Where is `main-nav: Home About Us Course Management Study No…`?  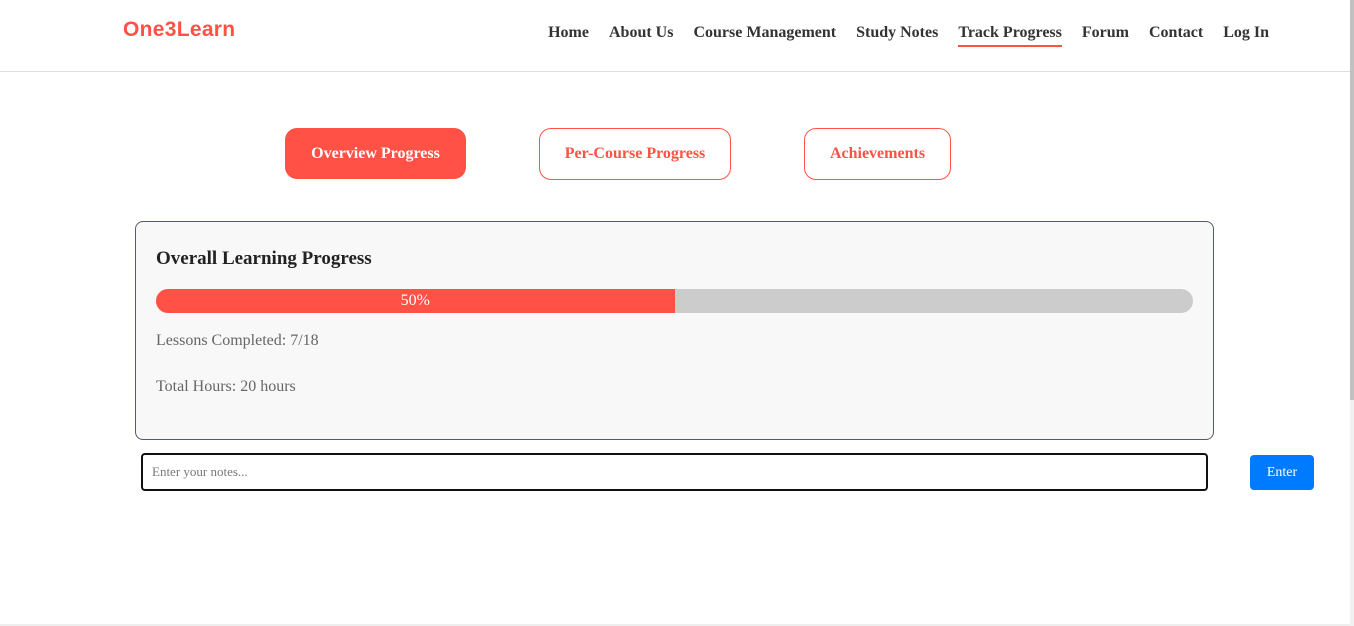 main-nav: Home About Us Course Management Study No… is located at coordinates (908, 35).